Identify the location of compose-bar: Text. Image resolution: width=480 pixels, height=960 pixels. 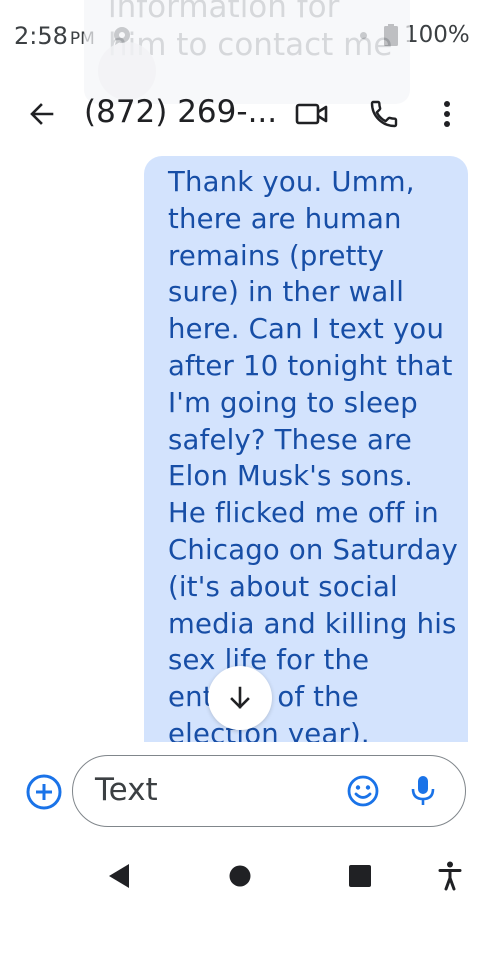
(240, 791).